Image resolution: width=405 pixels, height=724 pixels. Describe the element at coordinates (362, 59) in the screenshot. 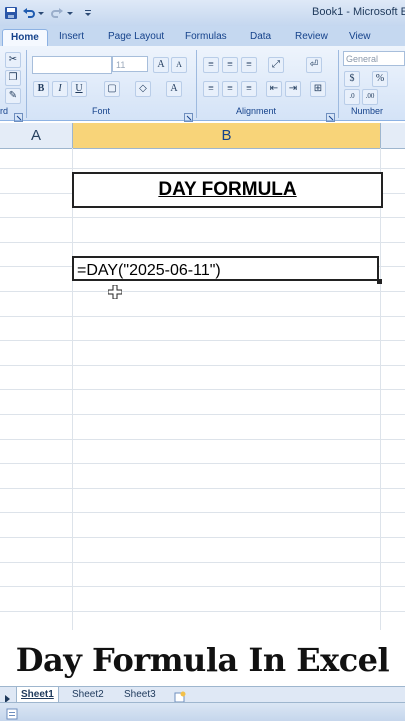

I see `number-format-value: General` at that location.